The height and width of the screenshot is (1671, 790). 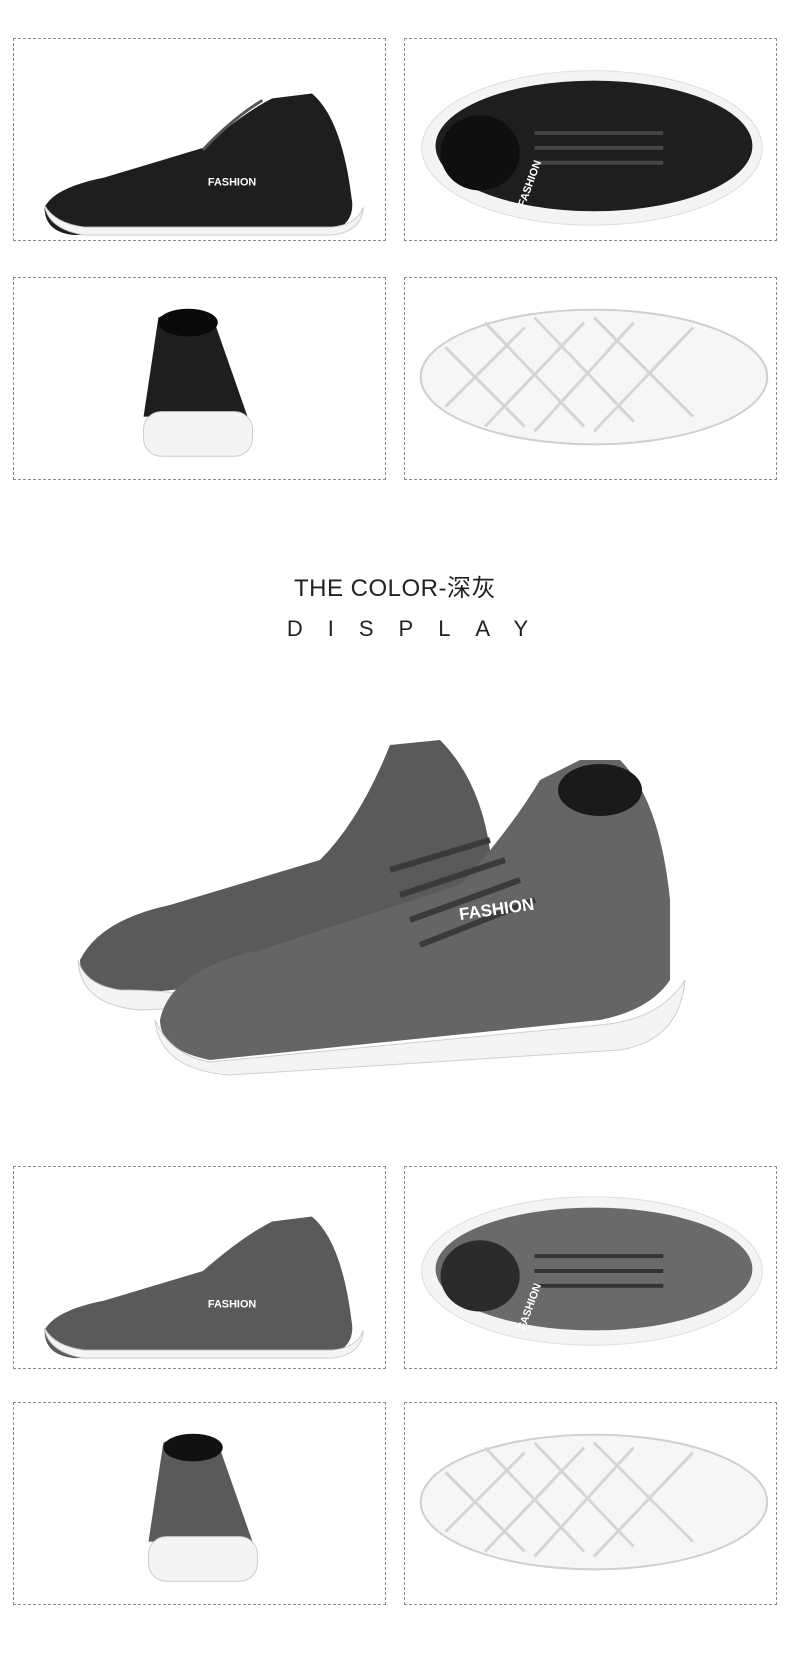 I want to click on photo-back-view-black, so click(x=199, y=378).